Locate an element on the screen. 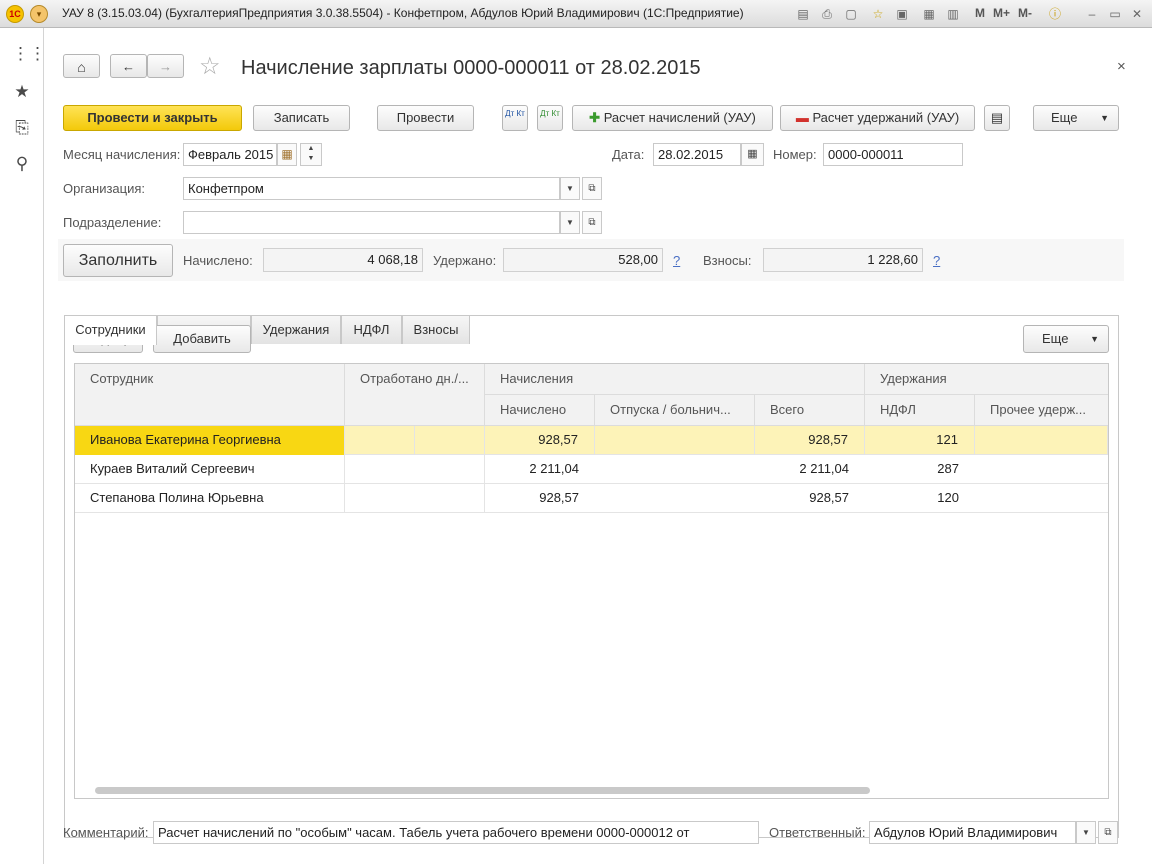  plus-icon: ✚ is located at coordinates (595, 117).